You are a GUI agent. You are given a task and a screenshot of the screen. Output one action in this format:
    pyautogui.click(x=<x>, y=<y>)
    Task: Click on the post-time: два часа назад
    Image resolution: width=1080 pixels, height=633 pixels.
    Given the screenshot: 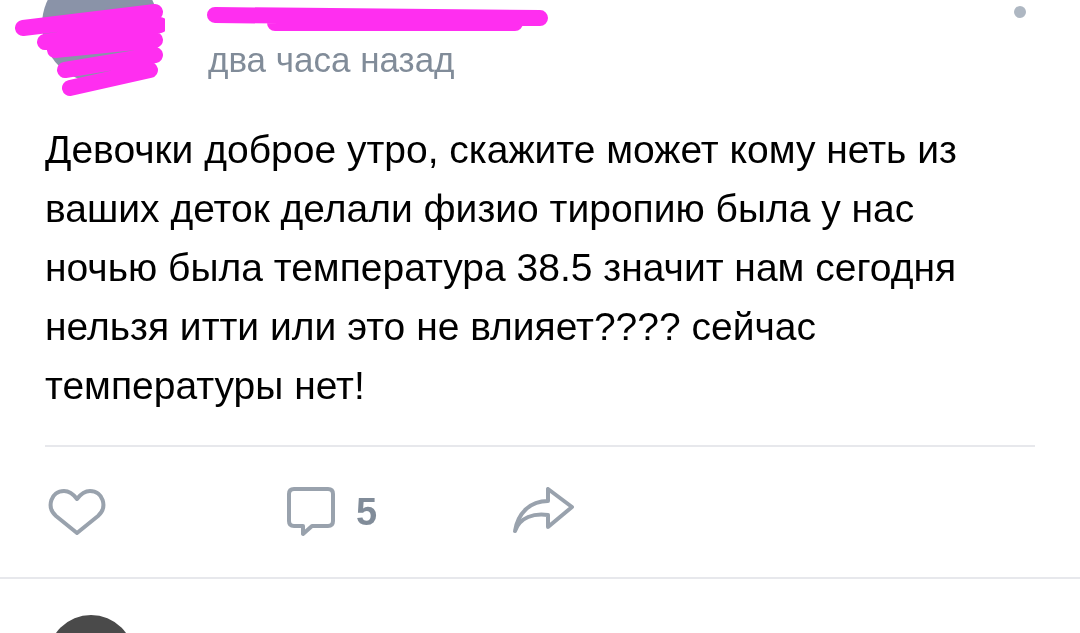 What is the action you would take?
    pyautogui.click(x=331, y=59)
    